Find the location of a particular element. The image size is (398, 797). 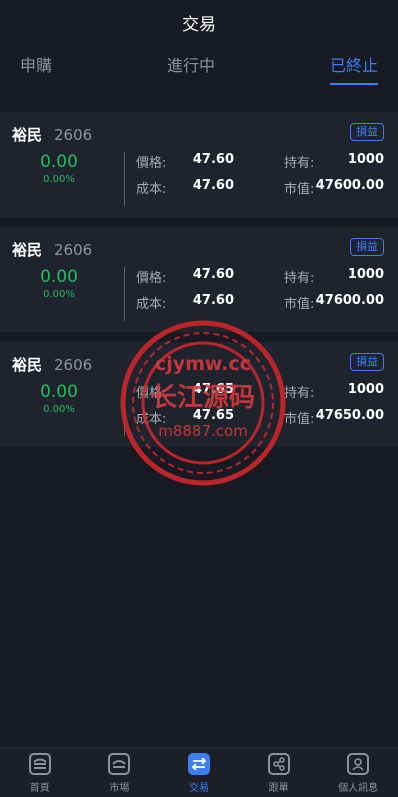

status-tabs: 申購 進行中 已終止 is located at coordinates (199, 67).